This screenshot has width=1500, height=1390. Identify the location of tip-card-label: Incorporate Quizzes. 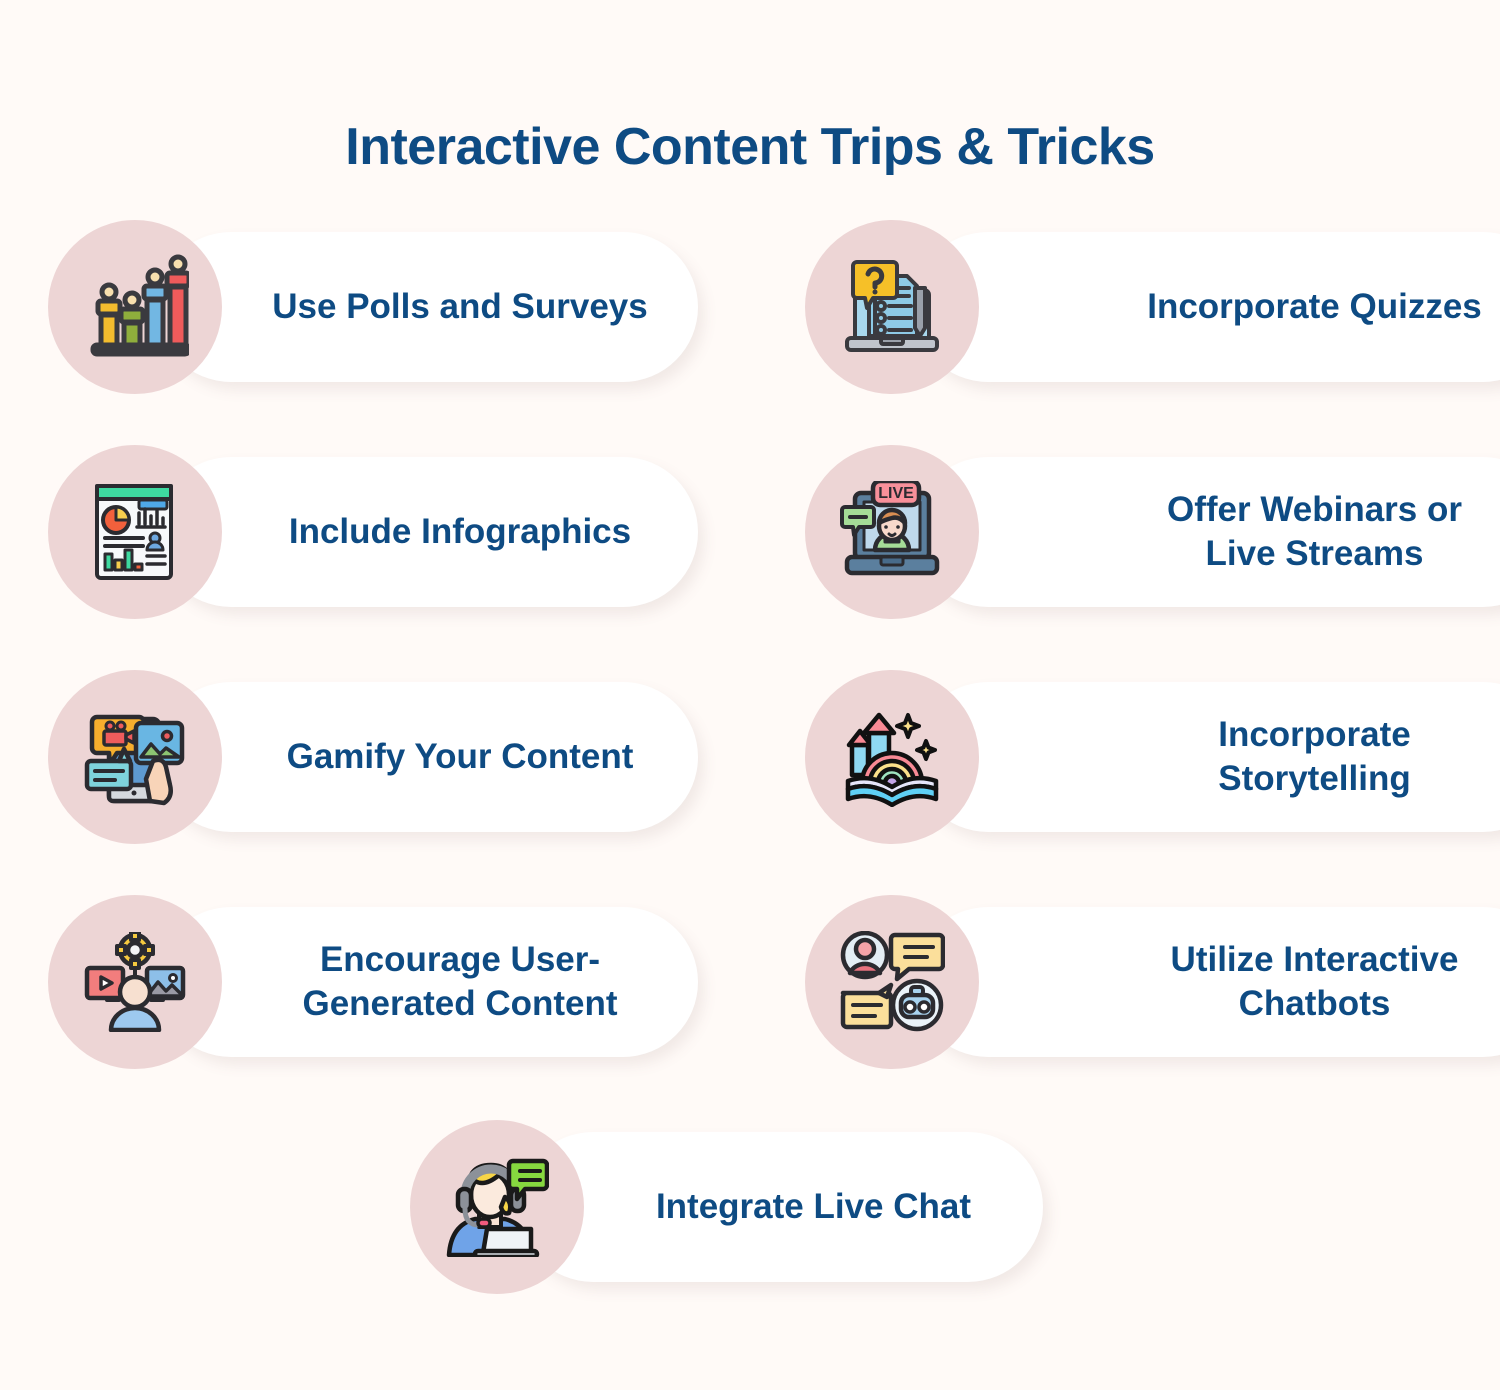
(1314, 307).